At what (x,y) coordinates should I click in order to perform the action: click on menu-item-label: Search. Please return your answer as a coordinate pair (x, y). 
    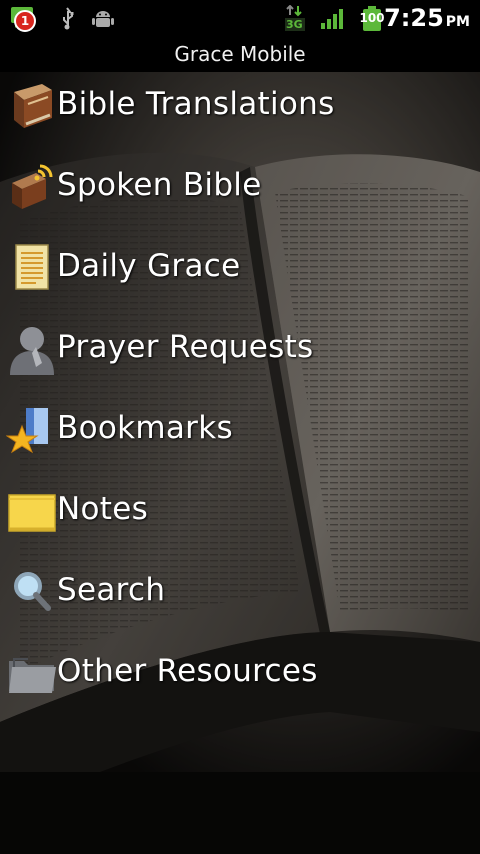
    Looking at the image, I should click on (111, 590).